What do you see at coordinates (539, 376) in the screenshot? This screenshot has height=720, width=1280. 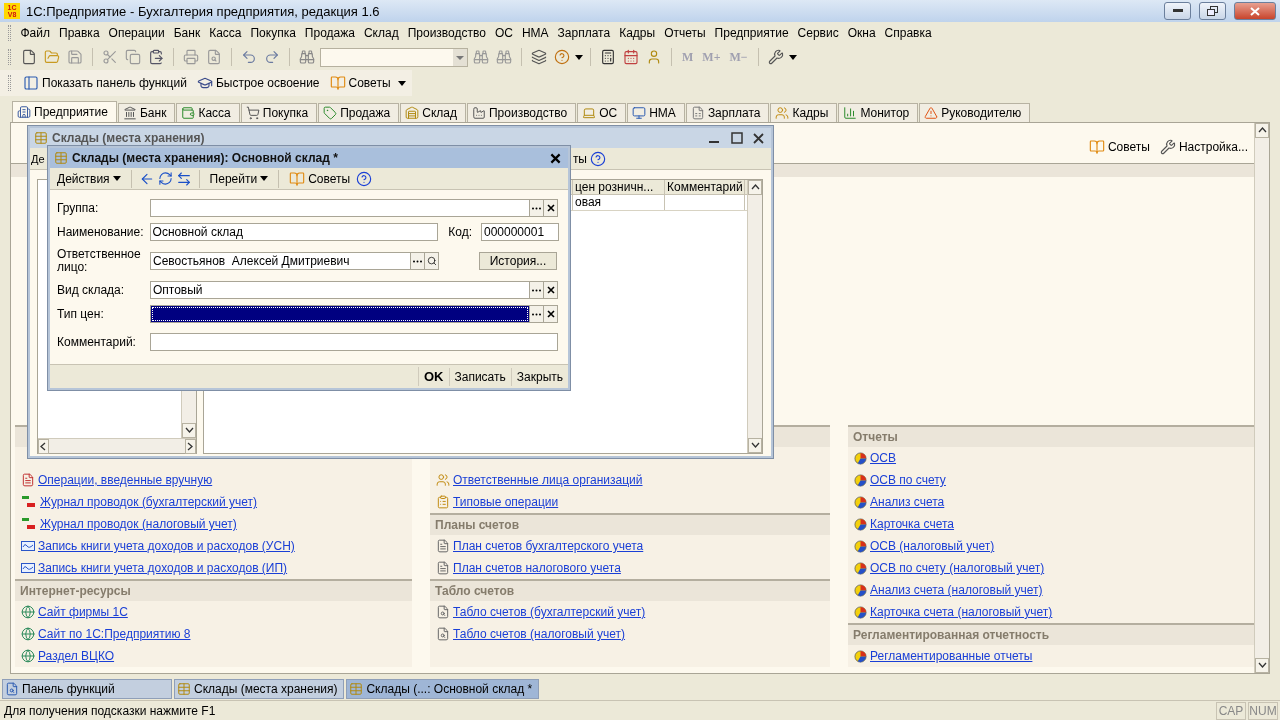 I see `dialog-button: Закрыть` at bounding box center [539, 376].